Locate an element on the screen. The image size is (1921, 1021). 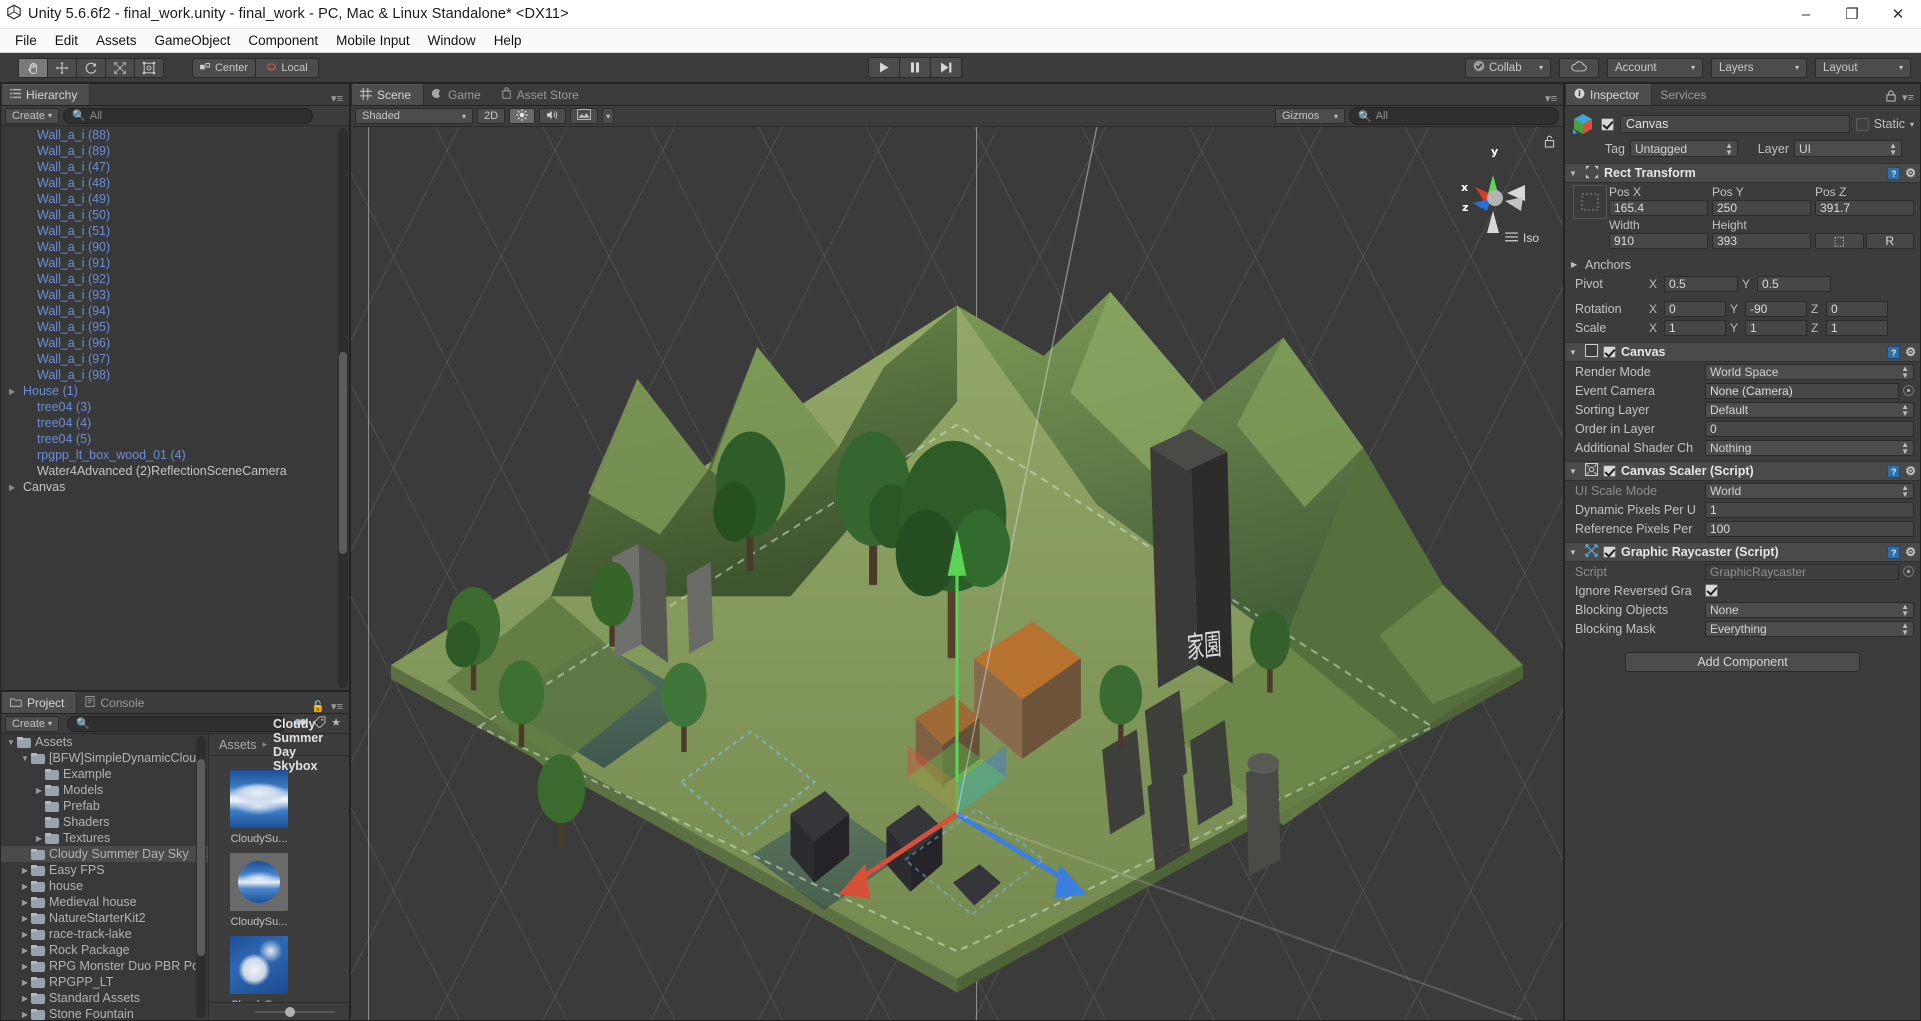
hierarchy-item: Wall_a_i (51) is located at coordinates (175, 231).